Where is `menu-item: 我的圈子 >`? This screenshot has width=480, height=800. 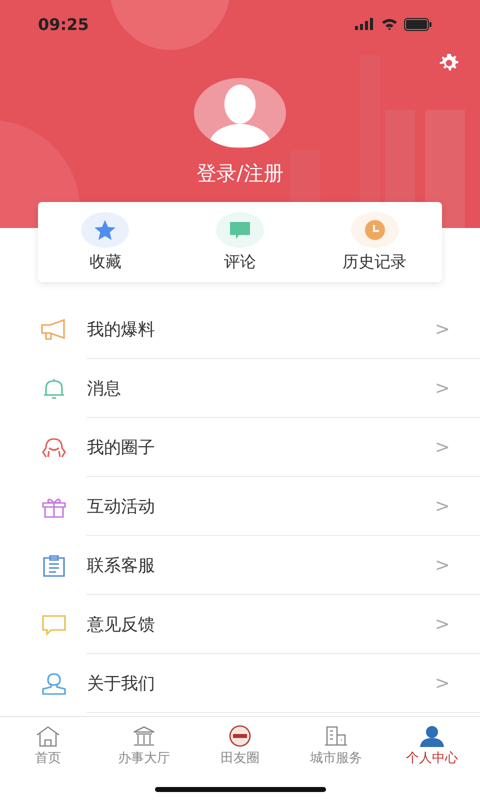 menu-item: 我的圈子 > is located at coordinates (240, 447).